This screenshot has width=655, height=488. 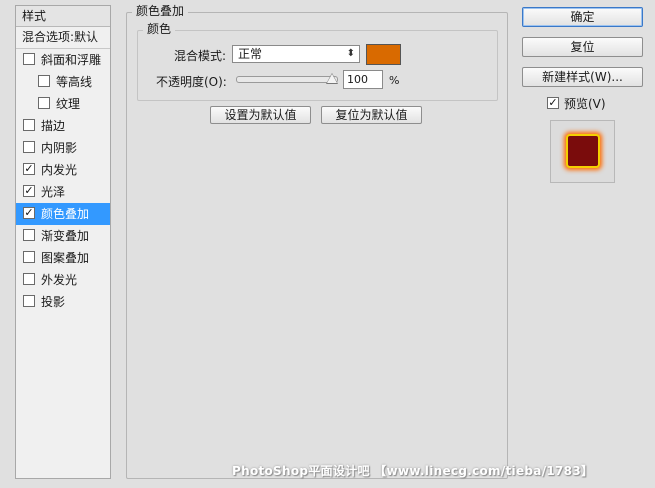 What do you see at coordinates (383, 54) in the screenshot?
I see `overlay-color-swatch` at bounding box center [383, 54].